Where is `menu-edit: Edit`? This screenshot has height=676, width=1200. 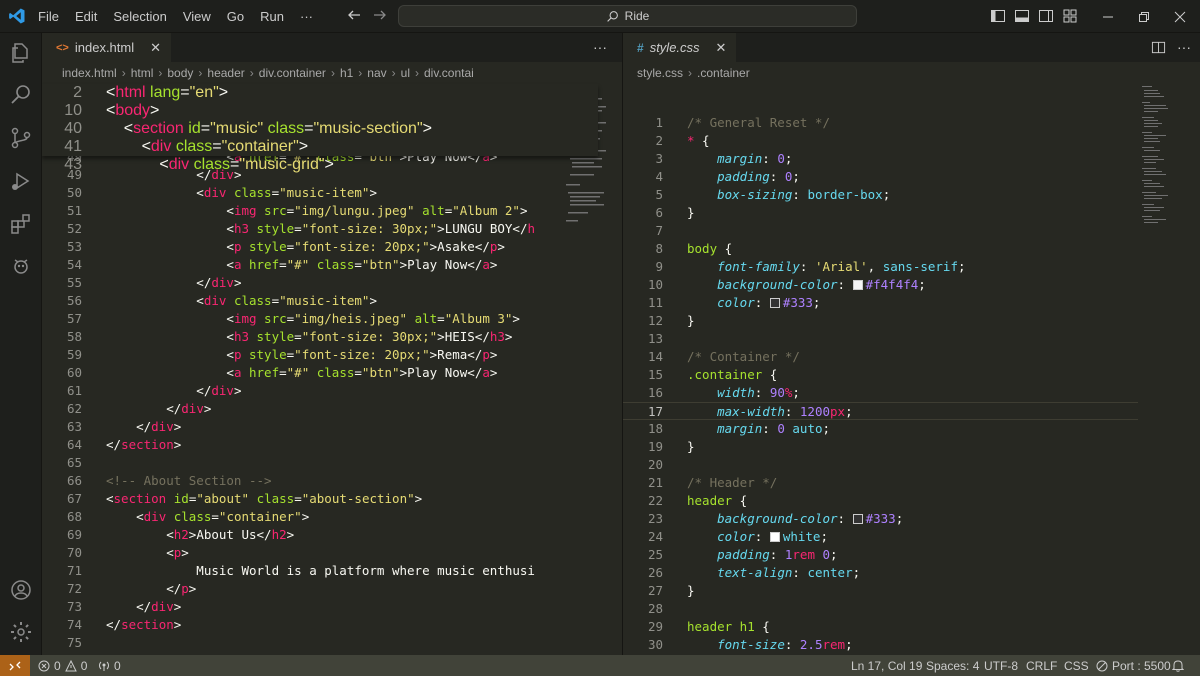
menu-edit: Edit is located at coordinates (86, 16).